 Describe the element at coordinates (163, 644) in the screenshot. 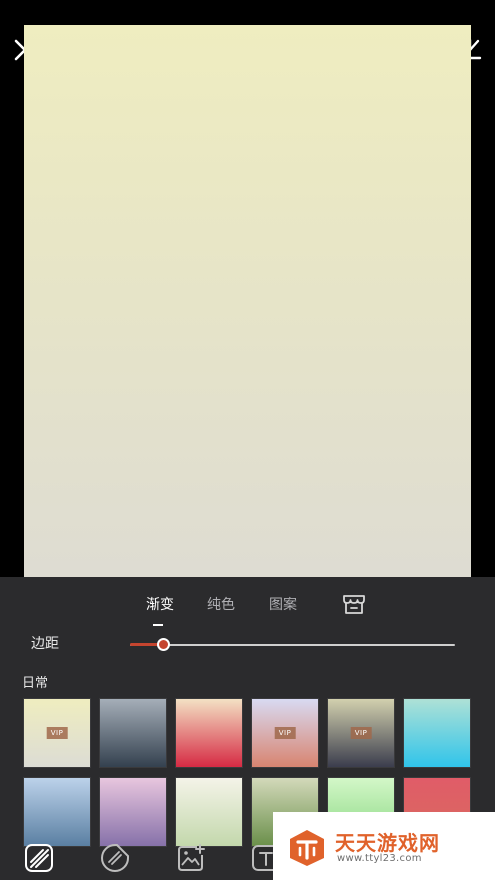

I see `slider-thumb` at that location.